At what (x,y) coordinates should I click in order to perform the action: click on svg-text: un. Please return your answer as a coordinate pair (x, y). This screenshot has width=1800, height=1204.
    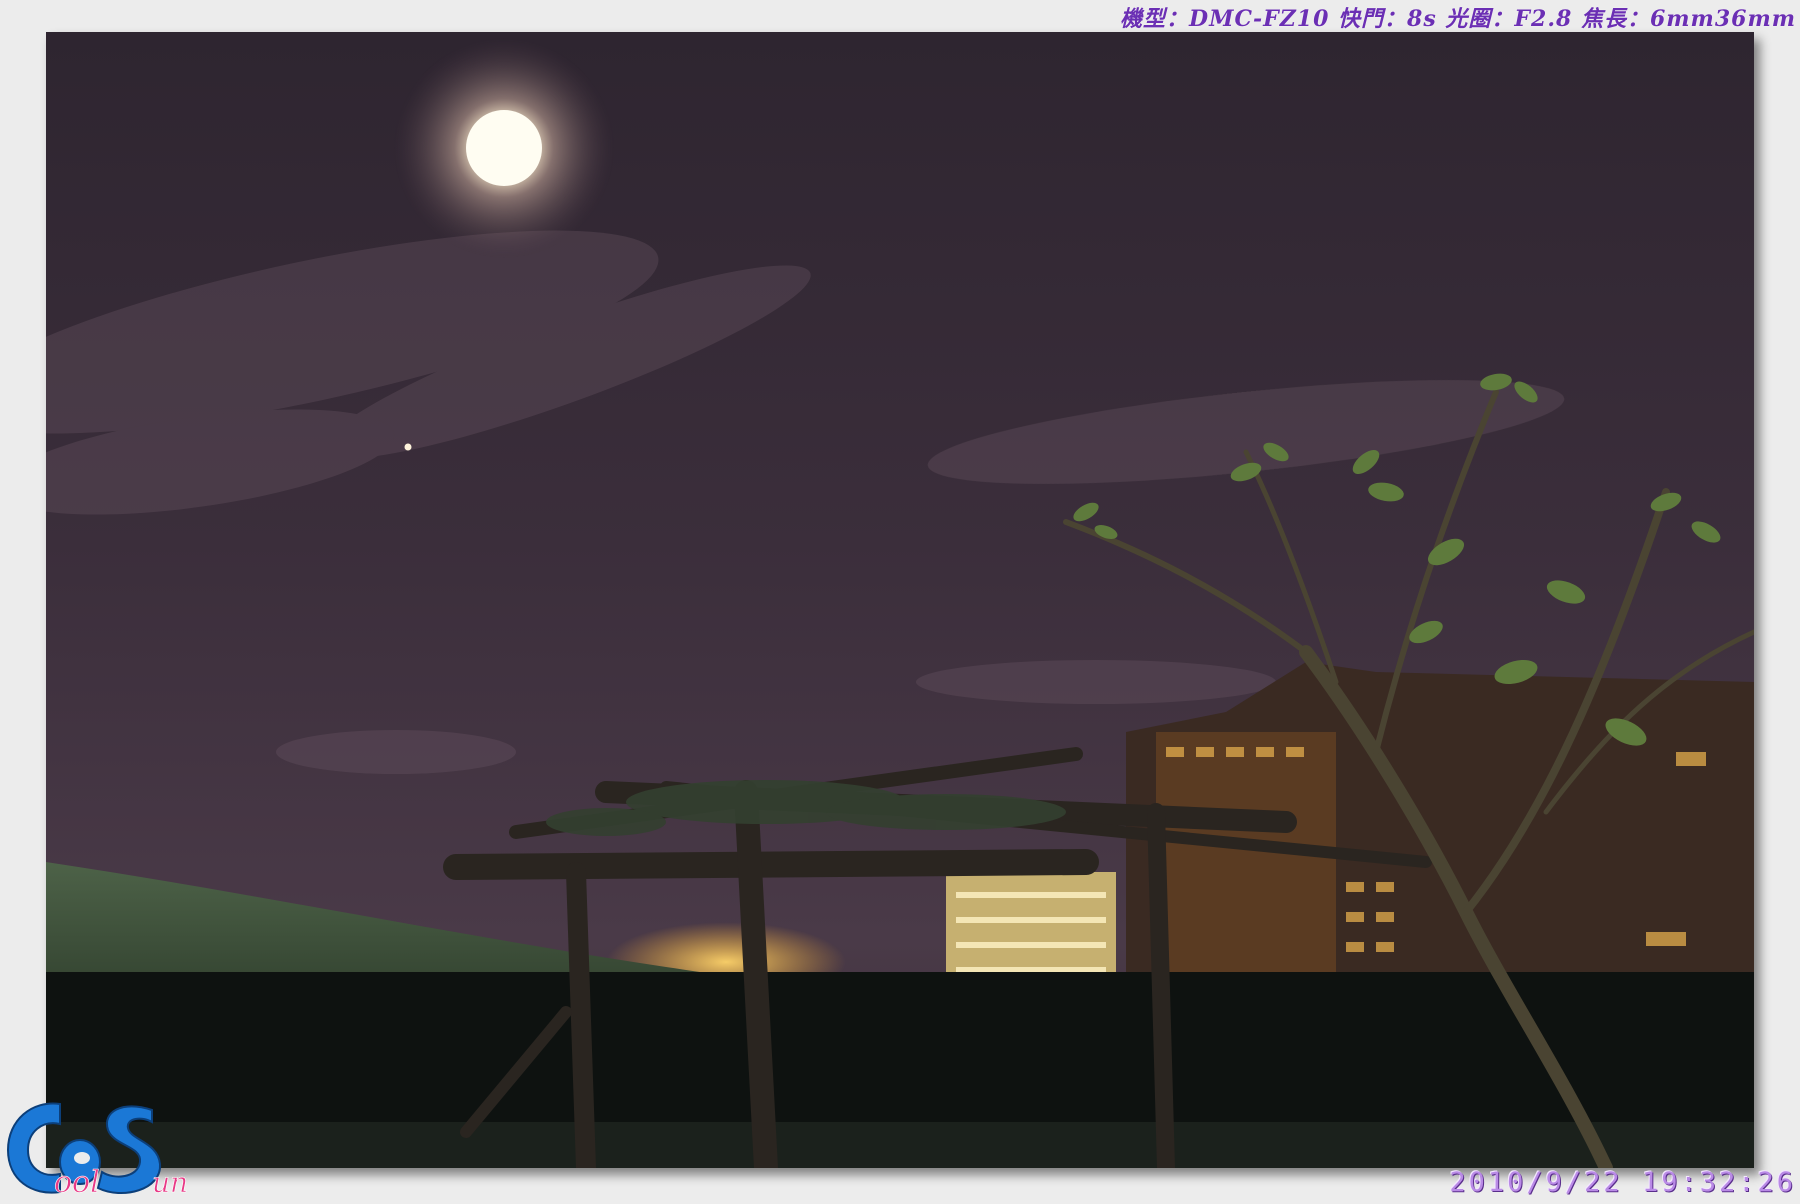
    Looking at the image, I should click on (170, 1182).